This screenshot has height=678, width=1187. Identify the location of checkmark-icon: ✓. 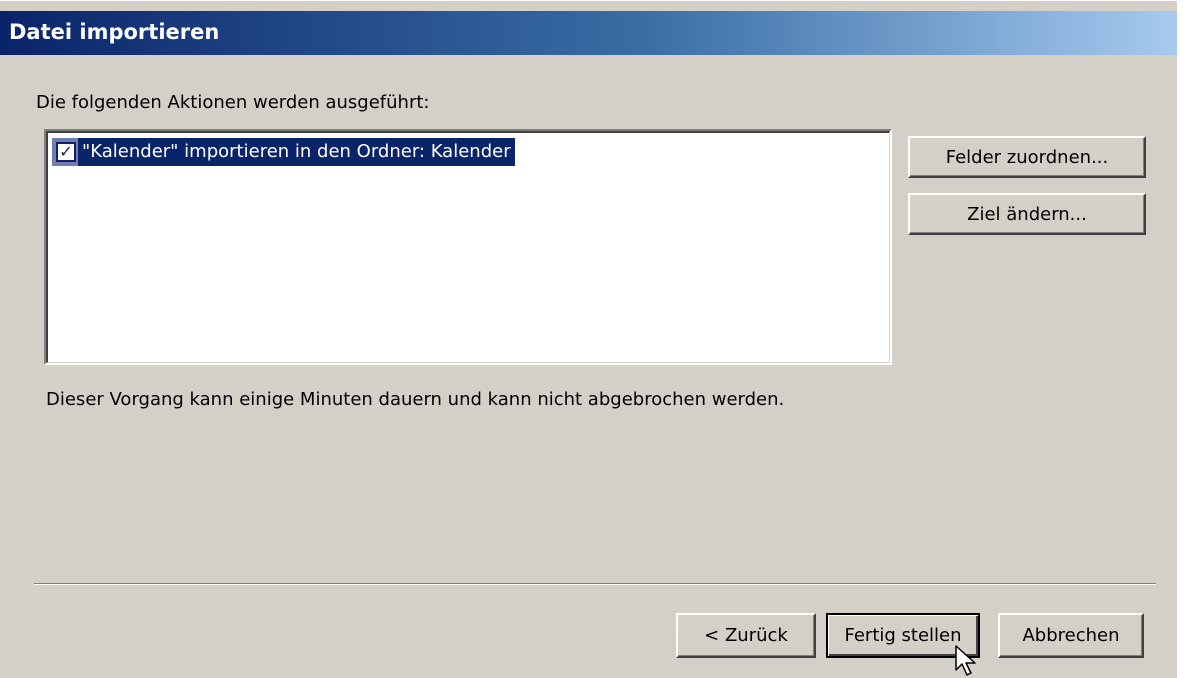
(66, 151).